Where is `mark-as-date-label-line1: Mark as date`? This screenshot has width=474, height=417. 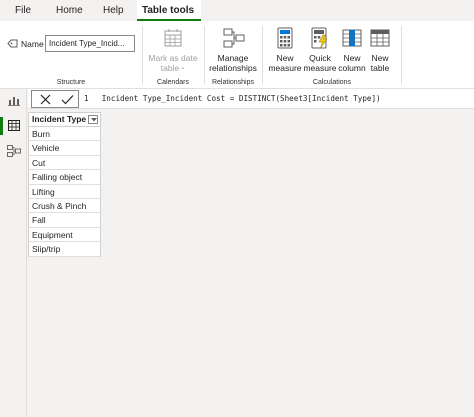 mark-as-date-label-line1: Mark as date is located at coordinates (173, 58).